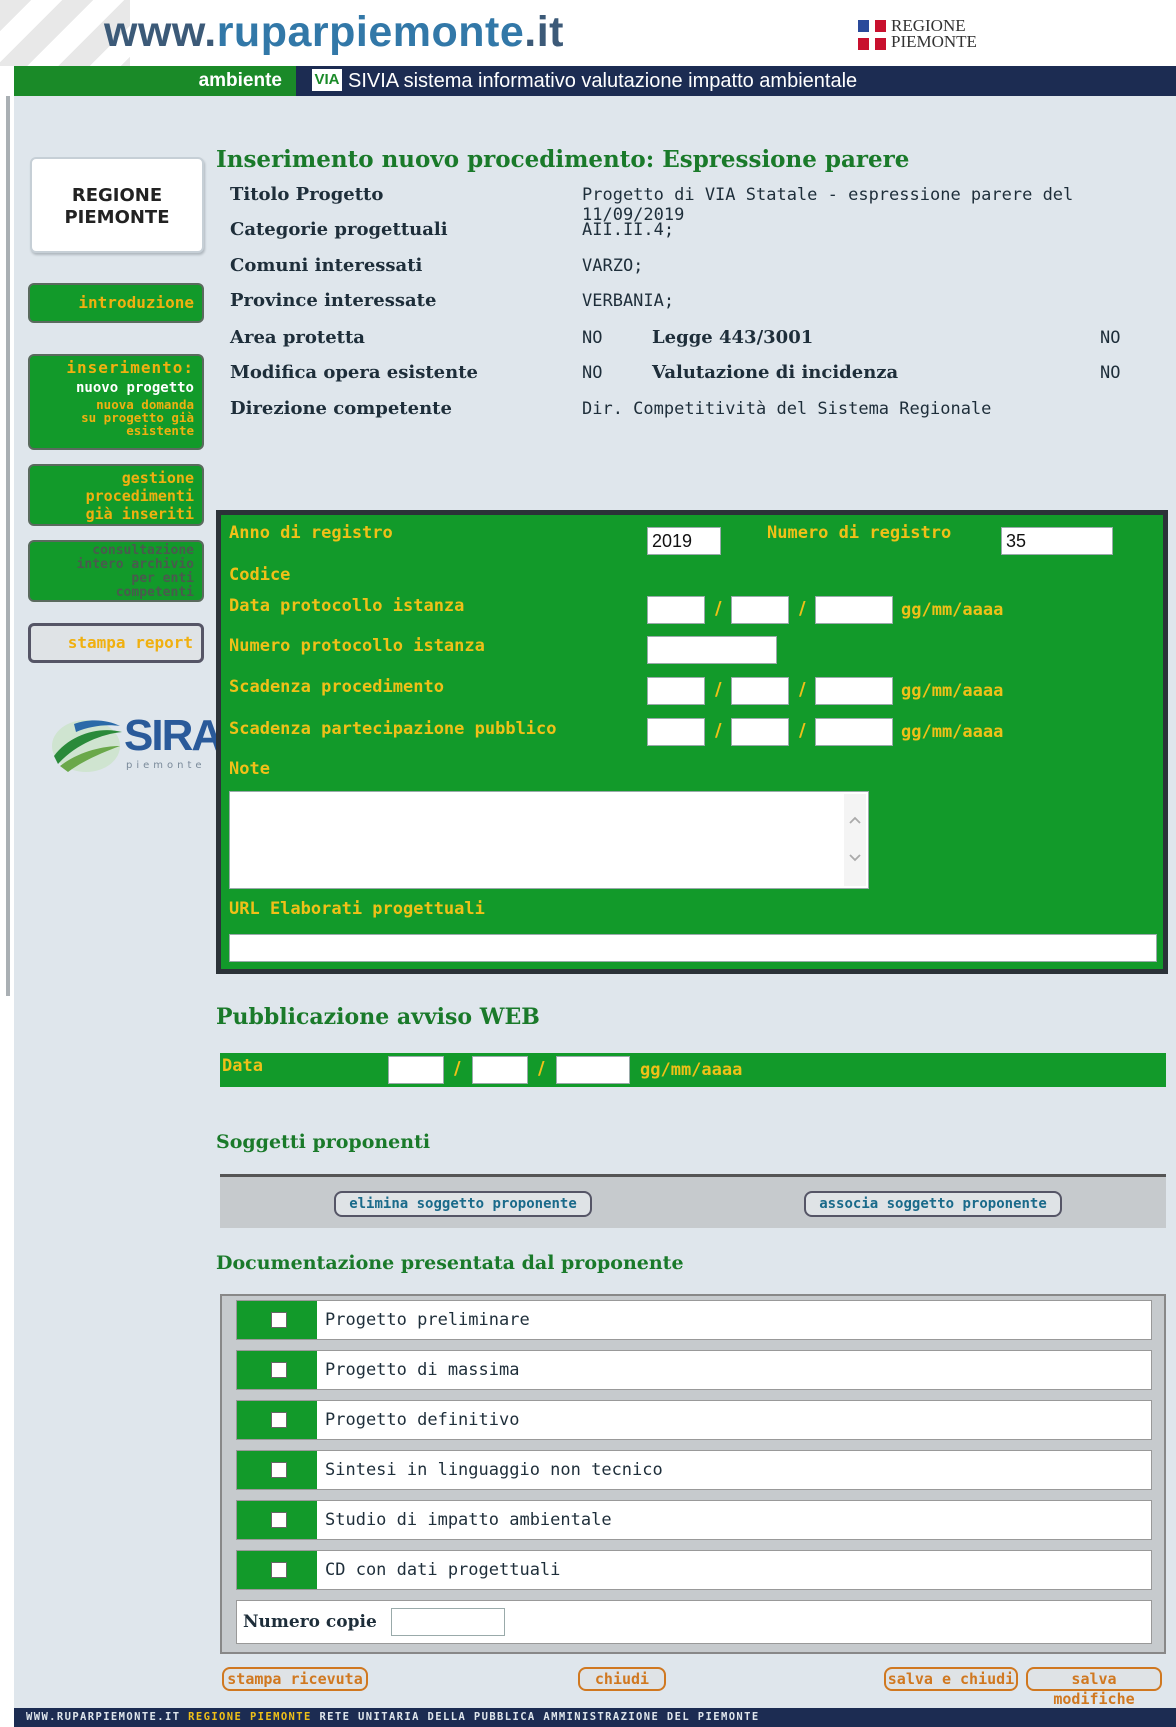 The width and height of the screenshot is (1176, 1727). I want to click on scadenza-proc-year-input, so click(854, 691).